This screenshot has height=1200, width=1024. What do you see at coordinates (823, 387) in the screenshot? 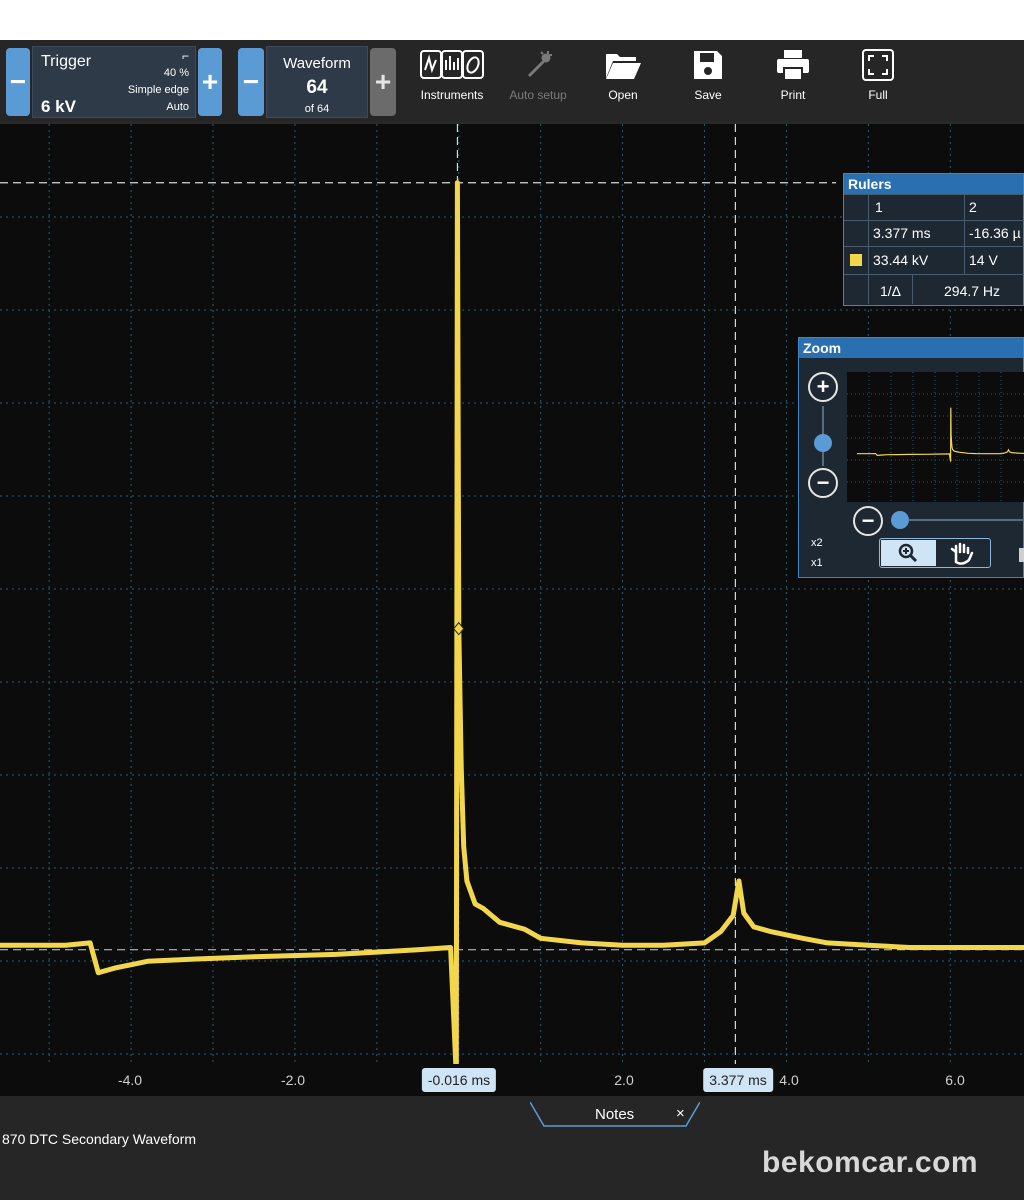
I see `zoom-in-button: +` at bounding box center [823, 387].